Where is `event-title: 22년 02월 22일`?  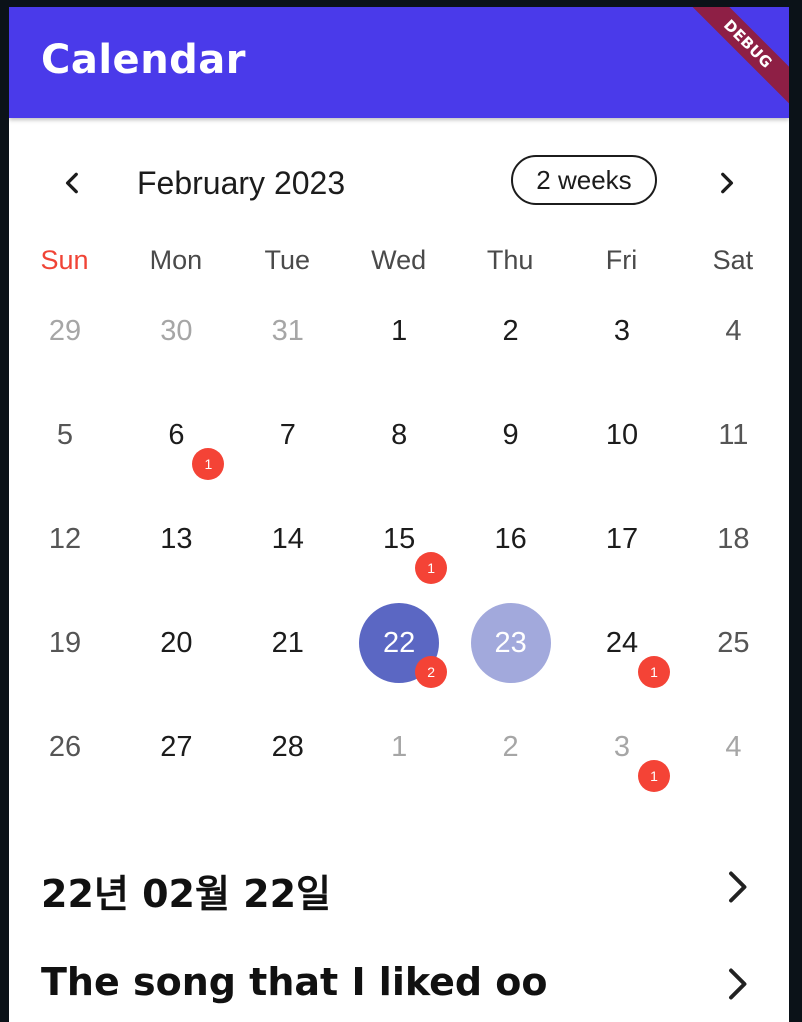
event-title: 22년 02월 22일 is located at coordinates (186, 894).